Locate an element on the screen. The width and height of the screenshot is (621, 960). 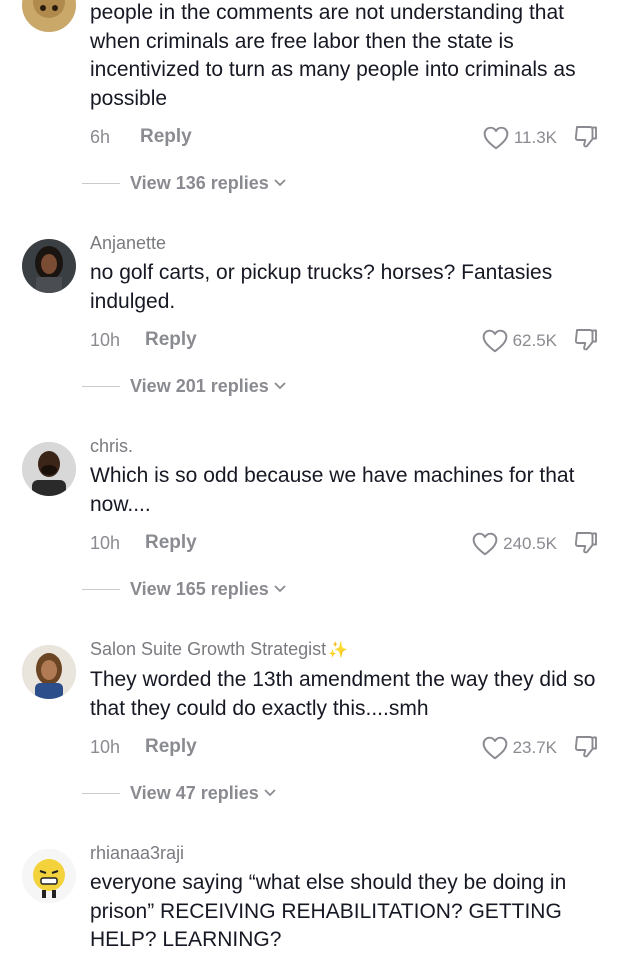
like-button: 11.3K is located at coordinates (520, 138).